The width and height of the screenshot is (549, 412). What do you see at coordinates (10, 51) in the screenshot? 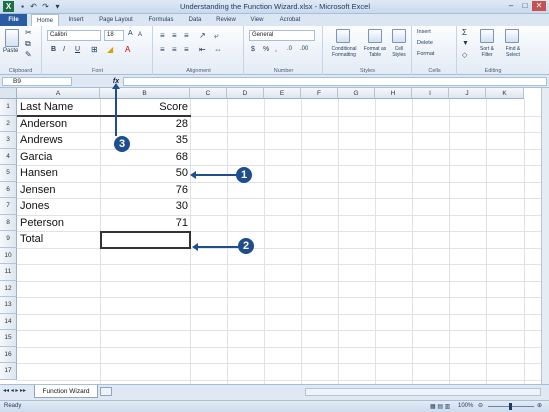
I see `paste-label: Paste` at bounding box center [10, 51].